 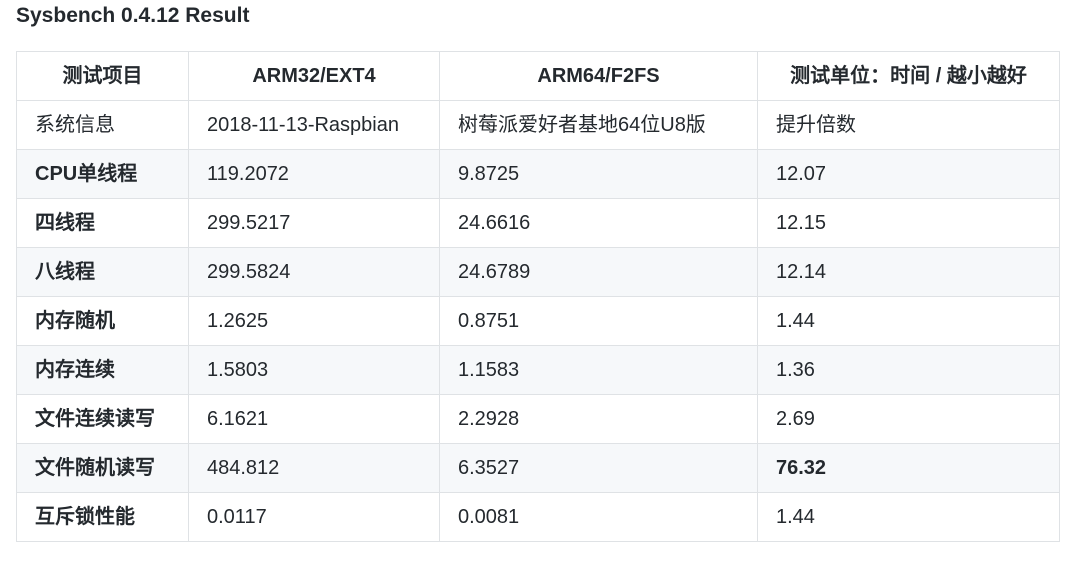 I want to click on cell-arm32: 299.5824, so click(x=314, y=272).